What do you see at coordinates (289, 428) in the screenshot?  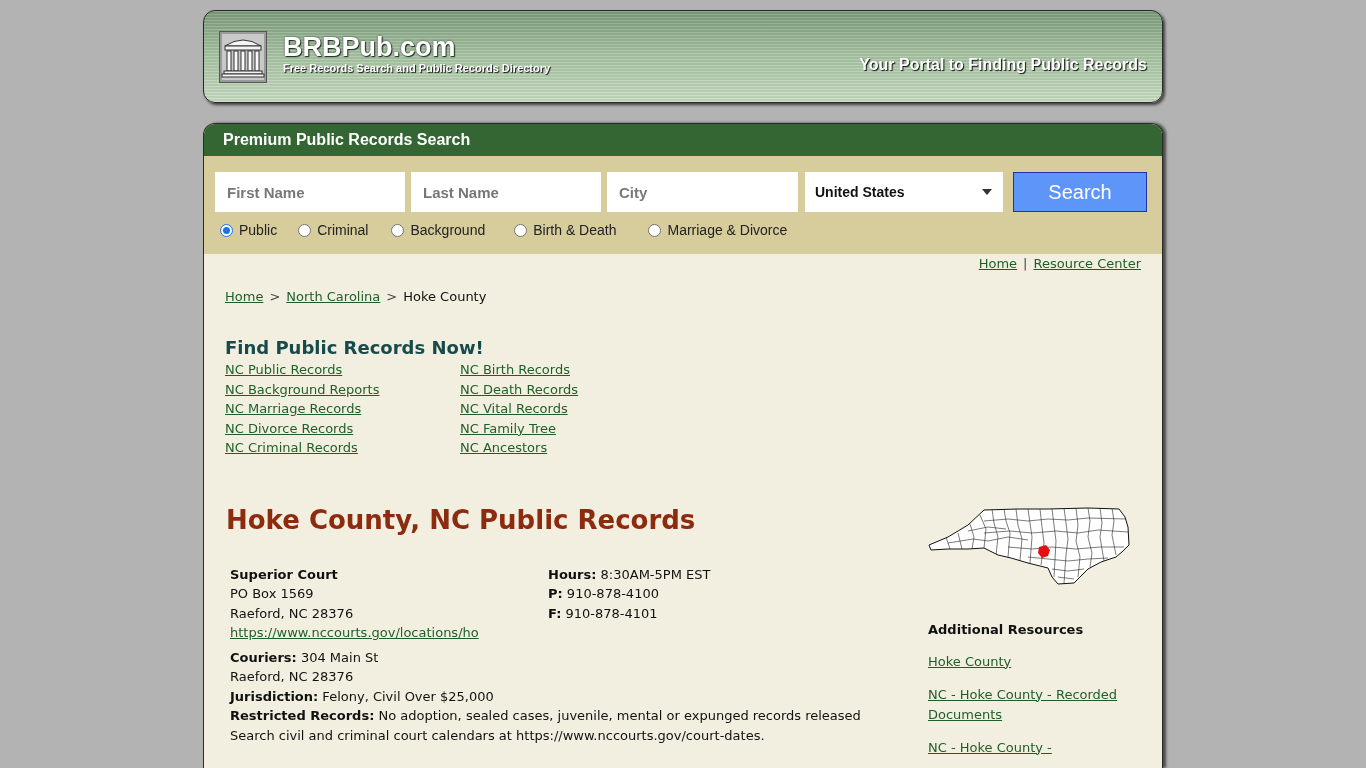 I see `records-link: NC Divorce Records` at bounding box center [289, 428].